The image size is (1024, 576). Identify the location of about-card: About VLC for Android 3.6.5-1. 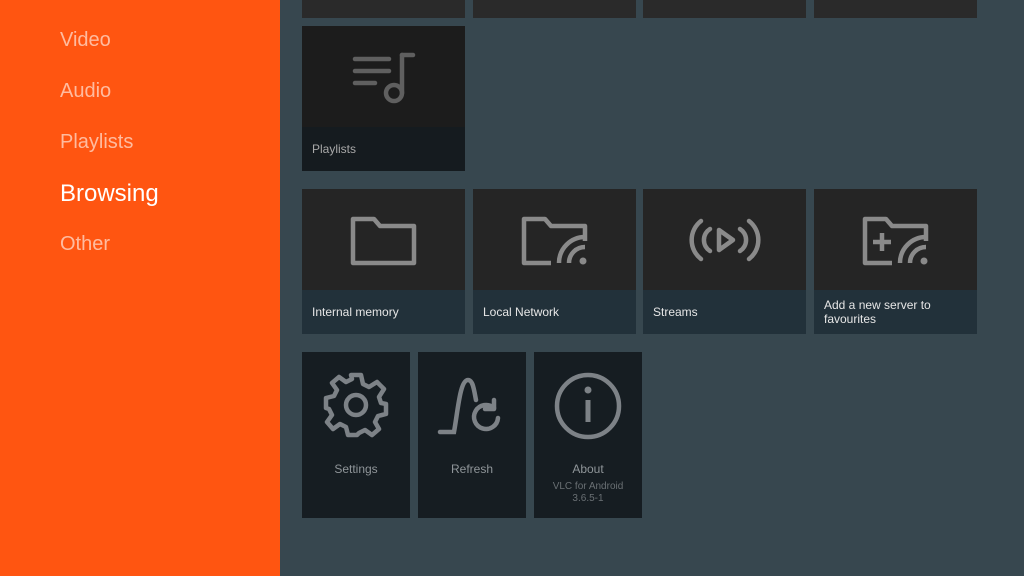
(588, 435).